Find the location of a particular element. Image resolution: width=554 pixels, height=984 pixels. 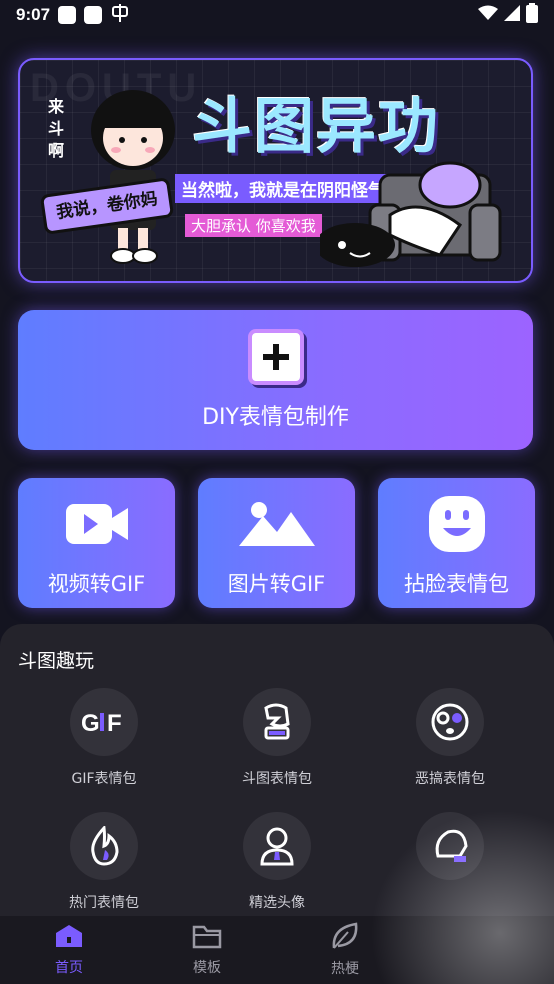

nav-home: 首页 is located at coordinates (69, 950).